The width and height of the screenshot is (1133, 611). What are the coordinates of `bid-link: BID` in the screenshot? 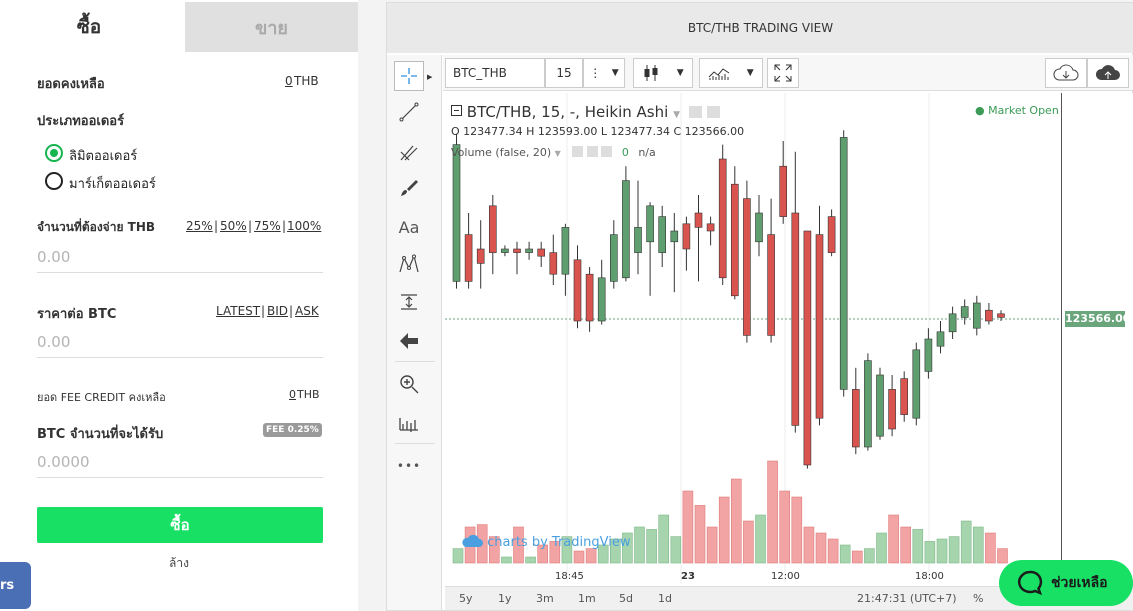 It's located at (277, 311).